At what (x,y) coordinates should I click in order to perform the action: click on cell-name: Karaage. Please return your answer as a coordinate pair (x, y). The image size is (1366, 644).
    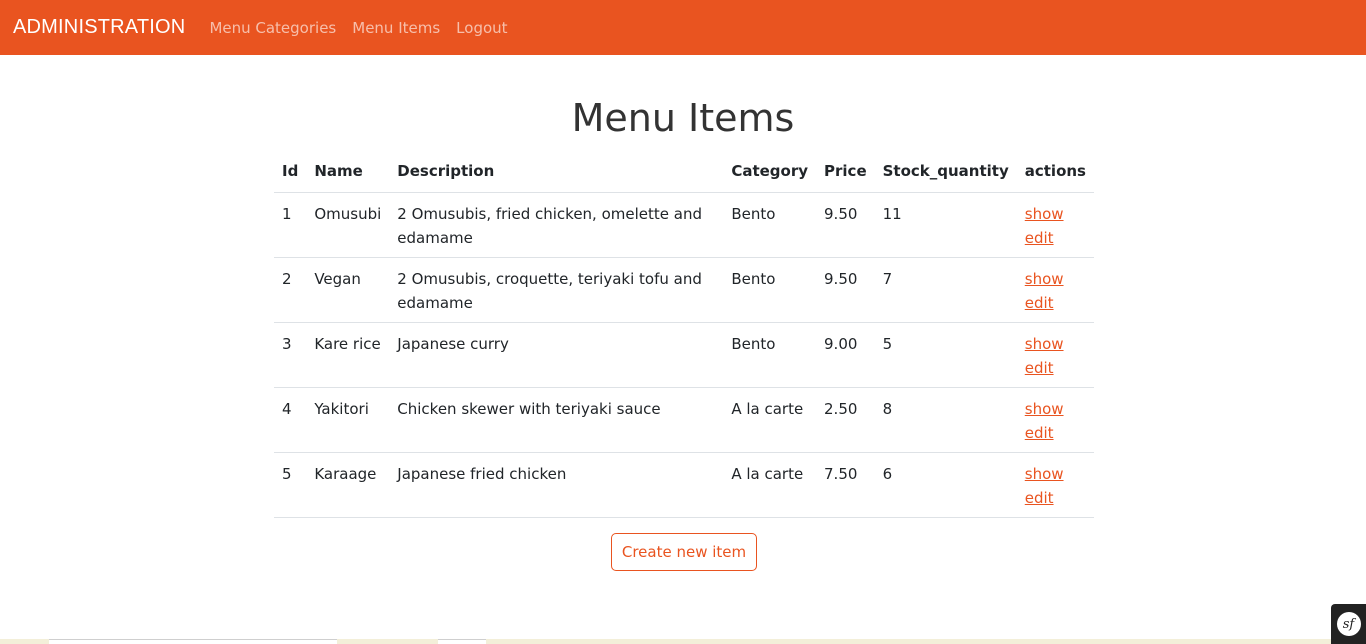
    Looking at the image, I should click on (348, 485).